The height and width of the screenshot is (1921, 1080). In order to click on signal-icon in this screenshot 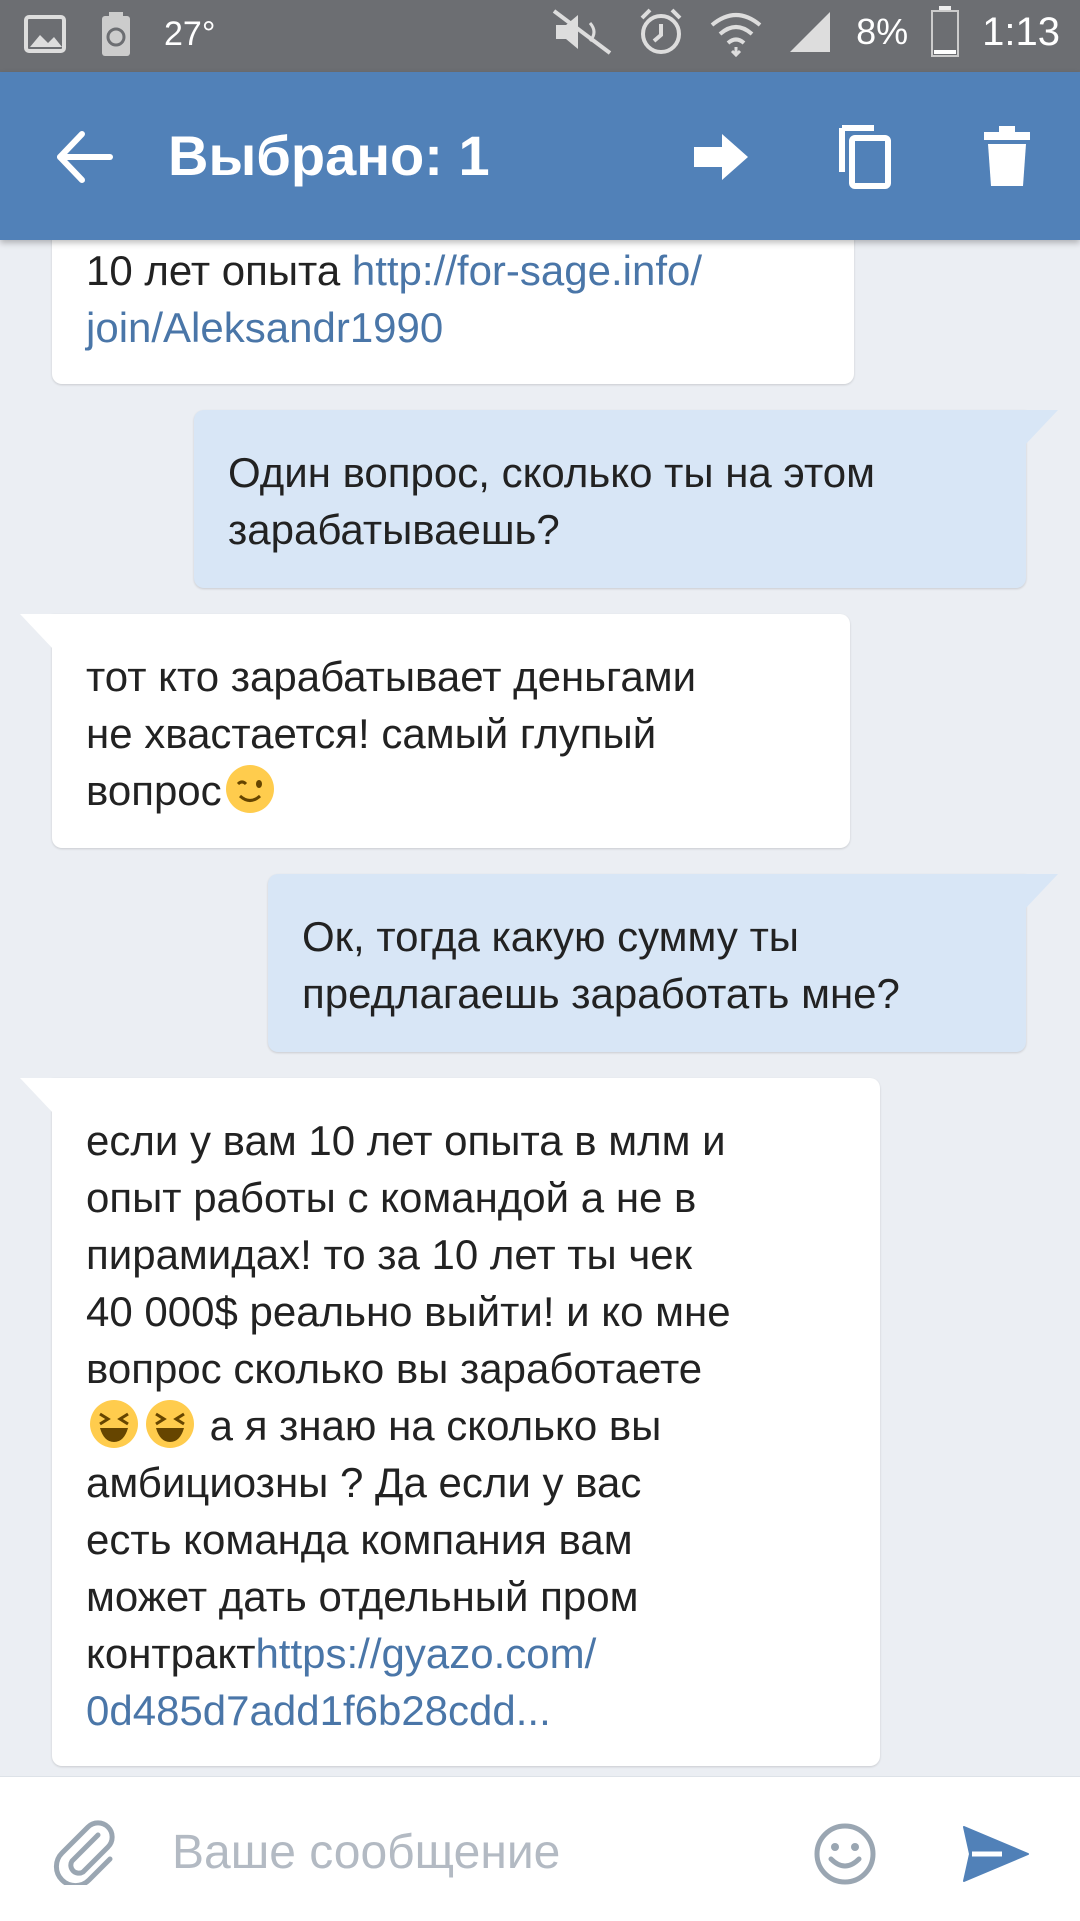, I will do `click(810, 32)`.